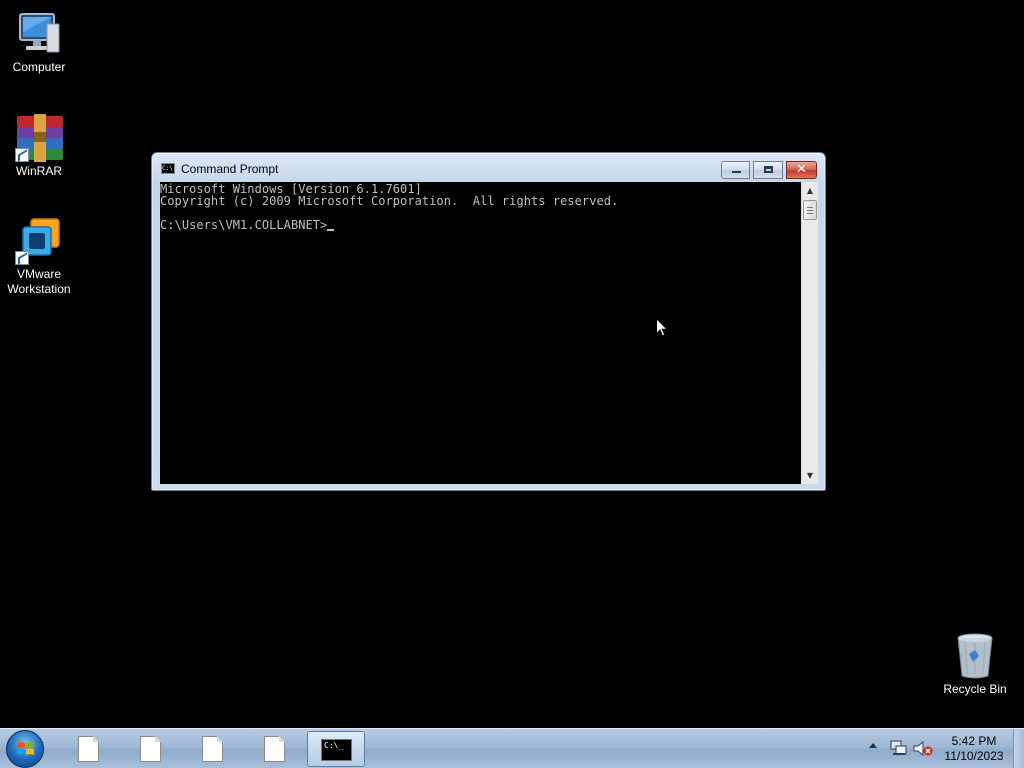 Image resolution: width=1024 pixels, height=768 pixels. What do you see at coordinates (662, 327) in the screenshot?
I see `mouse-pointer-icon` at bounding box center [662, 327].